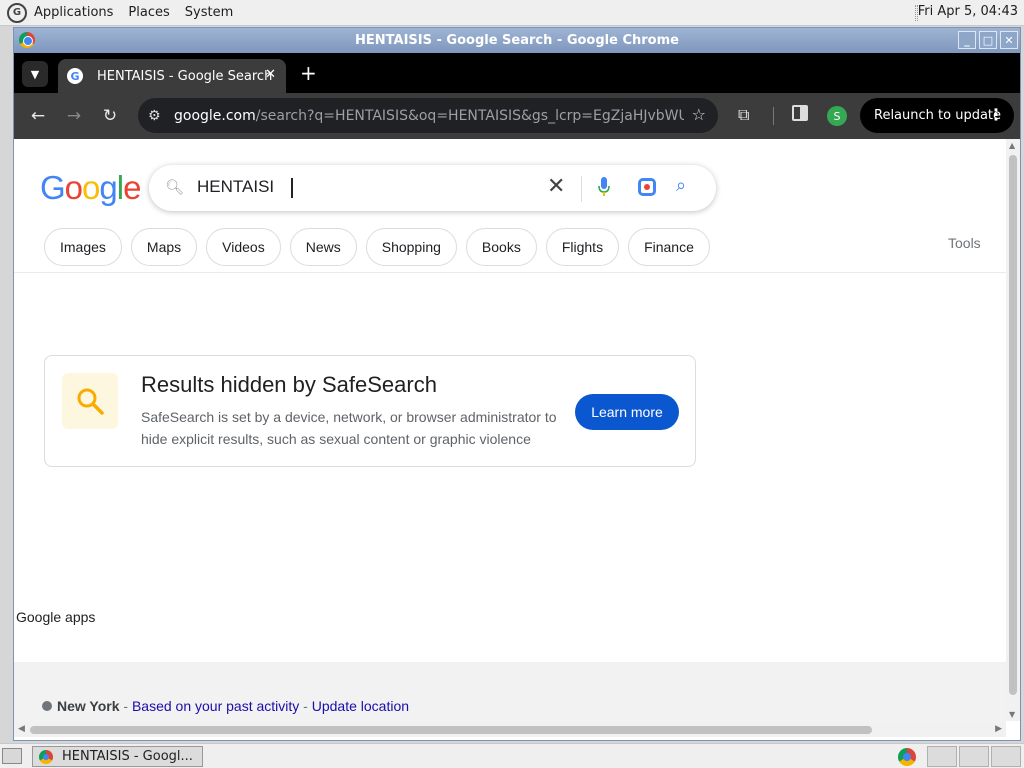 The image size is (1024, 768). Describe the element at coordinates (47, 706) in the screenshot. I see `location-dot-icon` at that location.